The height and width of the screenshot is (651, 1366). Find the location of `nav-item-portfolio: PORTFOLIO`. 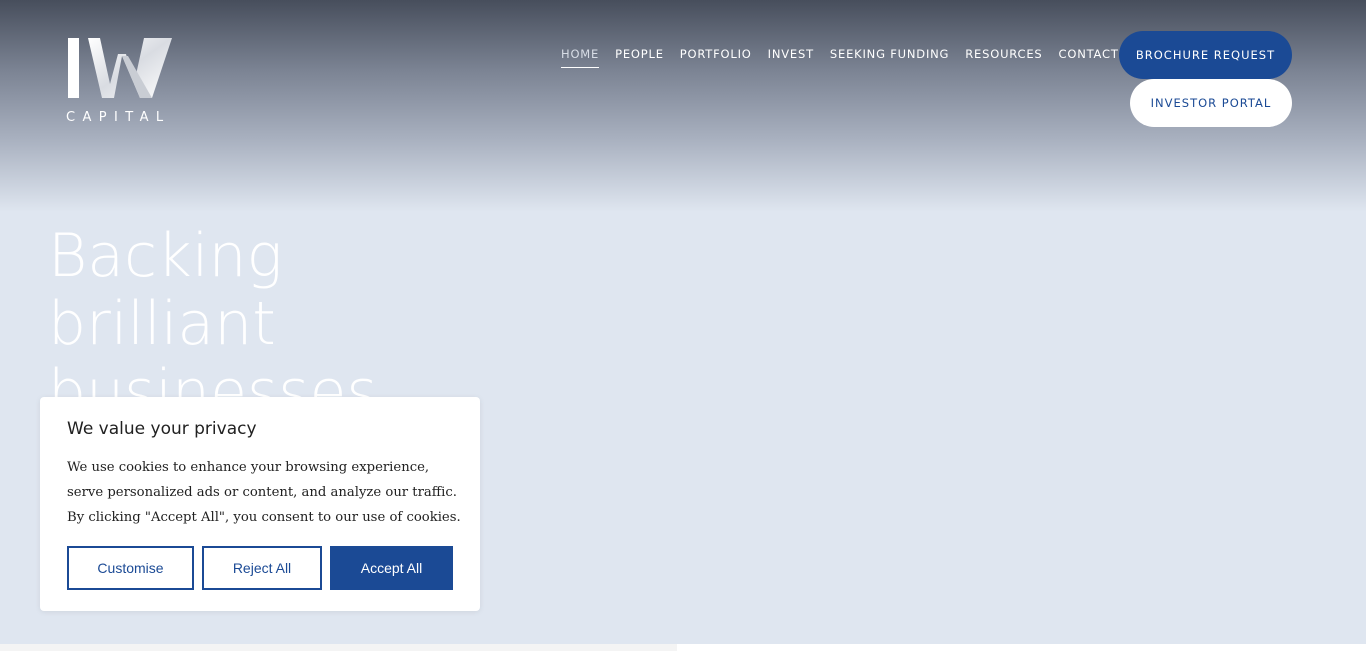

nav-item-portfolio: PORTFOLIO is located at coordinates (716, 57).